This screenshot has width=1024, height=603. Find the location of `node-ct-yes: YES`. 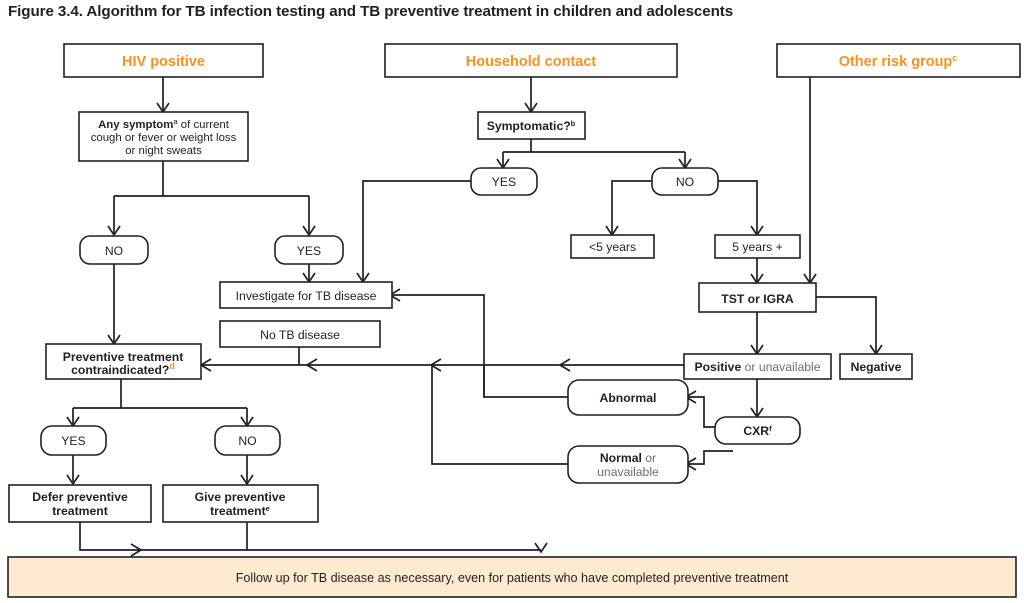

node-ct-yes: YES is located at coordinates (73, 440).